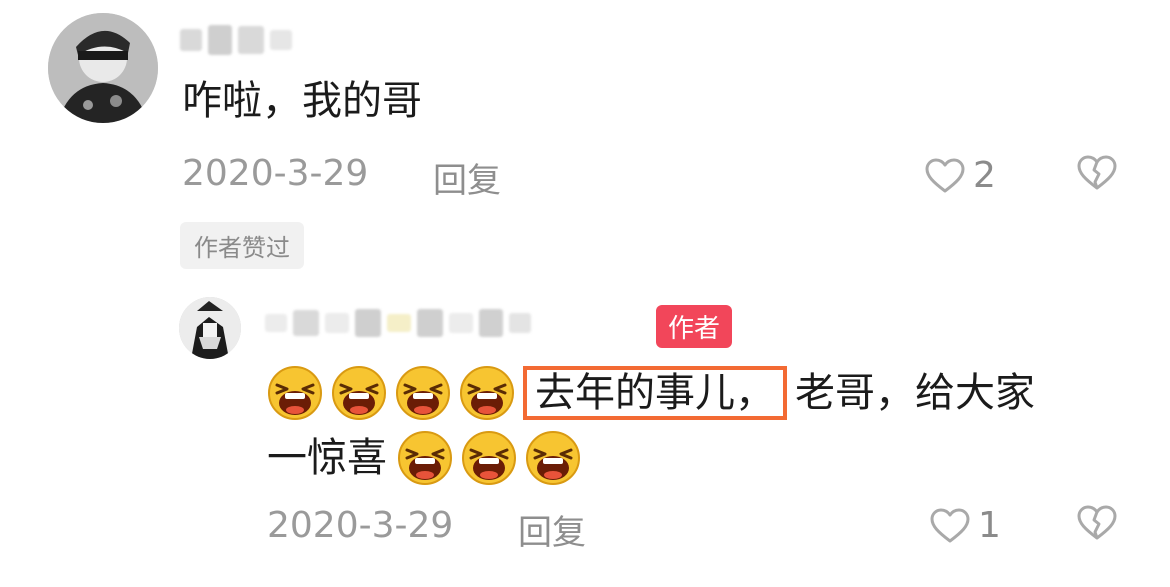 This screenshot has width=1170, height=587. What do you see at coordinates (655, 393) in the screenshot?
I see `highlighted-text: 去年的事儿，` at bounding box center [655, 393].